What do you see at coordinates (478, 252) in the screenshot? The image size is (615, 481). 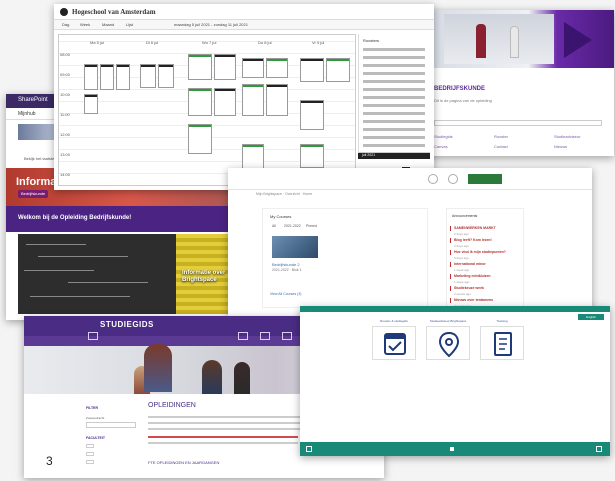 I see `announcement-item: Hoe vind ik mijn studiepunten?` at bounding box center [478, 252].